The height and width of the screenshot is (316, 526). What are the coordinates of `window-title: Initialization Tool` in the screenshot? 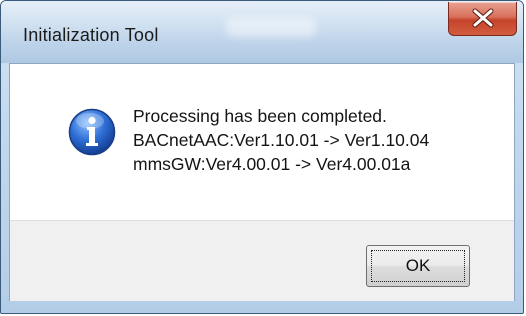 It's located at (91, 35).